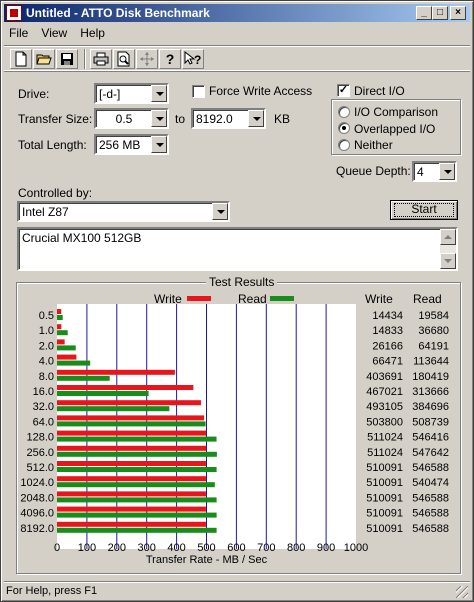 This screenshot has height=602, width=474. Describe the element at coordinates (101, 59) in the screenshot. I see `print-icon` at that location.